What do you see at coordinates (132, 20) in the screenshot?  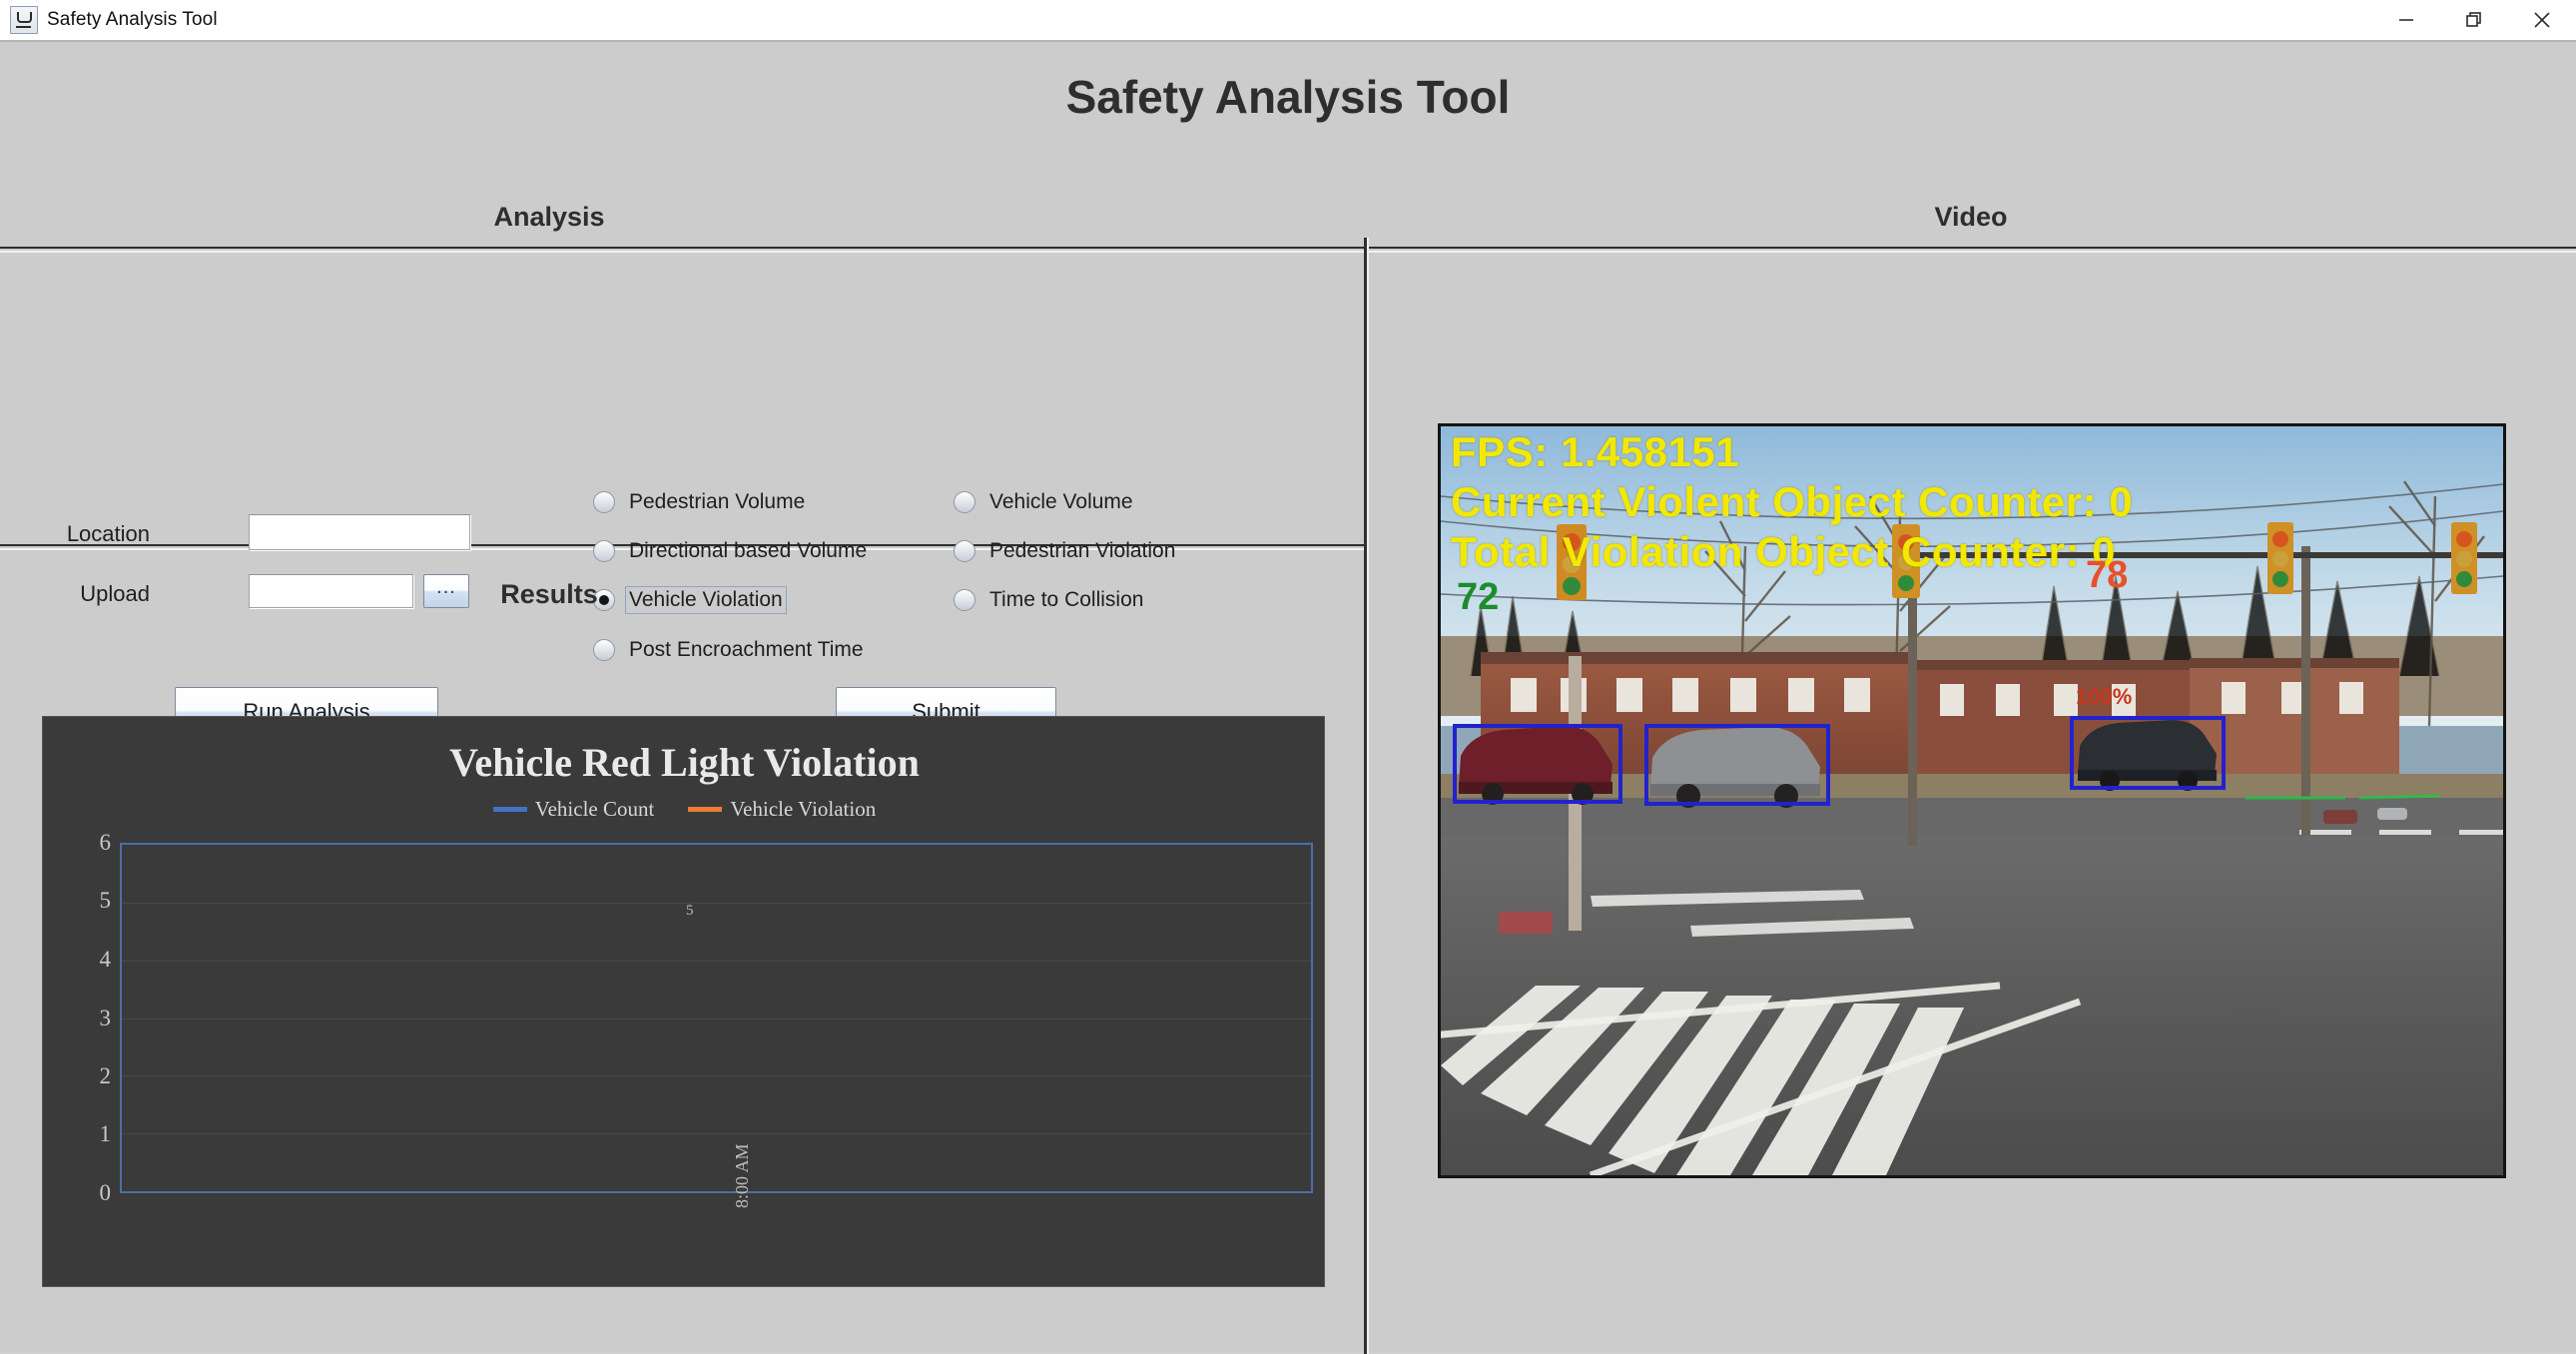 I see `window-title: Safety Analysis Tool` at bounding box center [132, 20].